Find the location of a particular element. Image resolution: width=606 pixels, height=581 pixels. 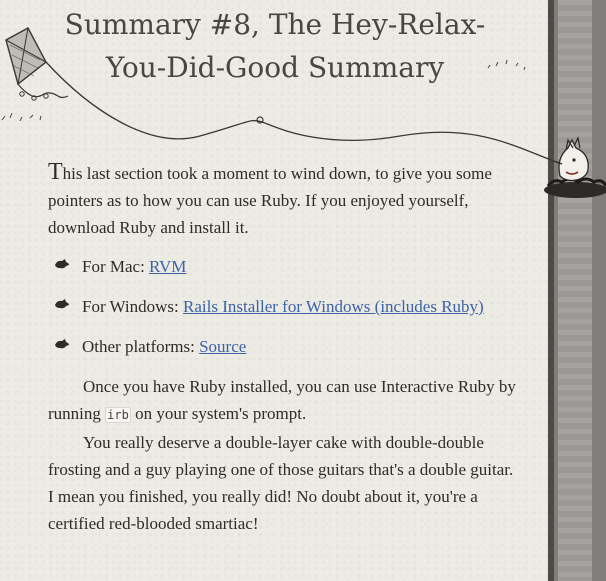

drop-cap: T is located at coordinates (55, 172).